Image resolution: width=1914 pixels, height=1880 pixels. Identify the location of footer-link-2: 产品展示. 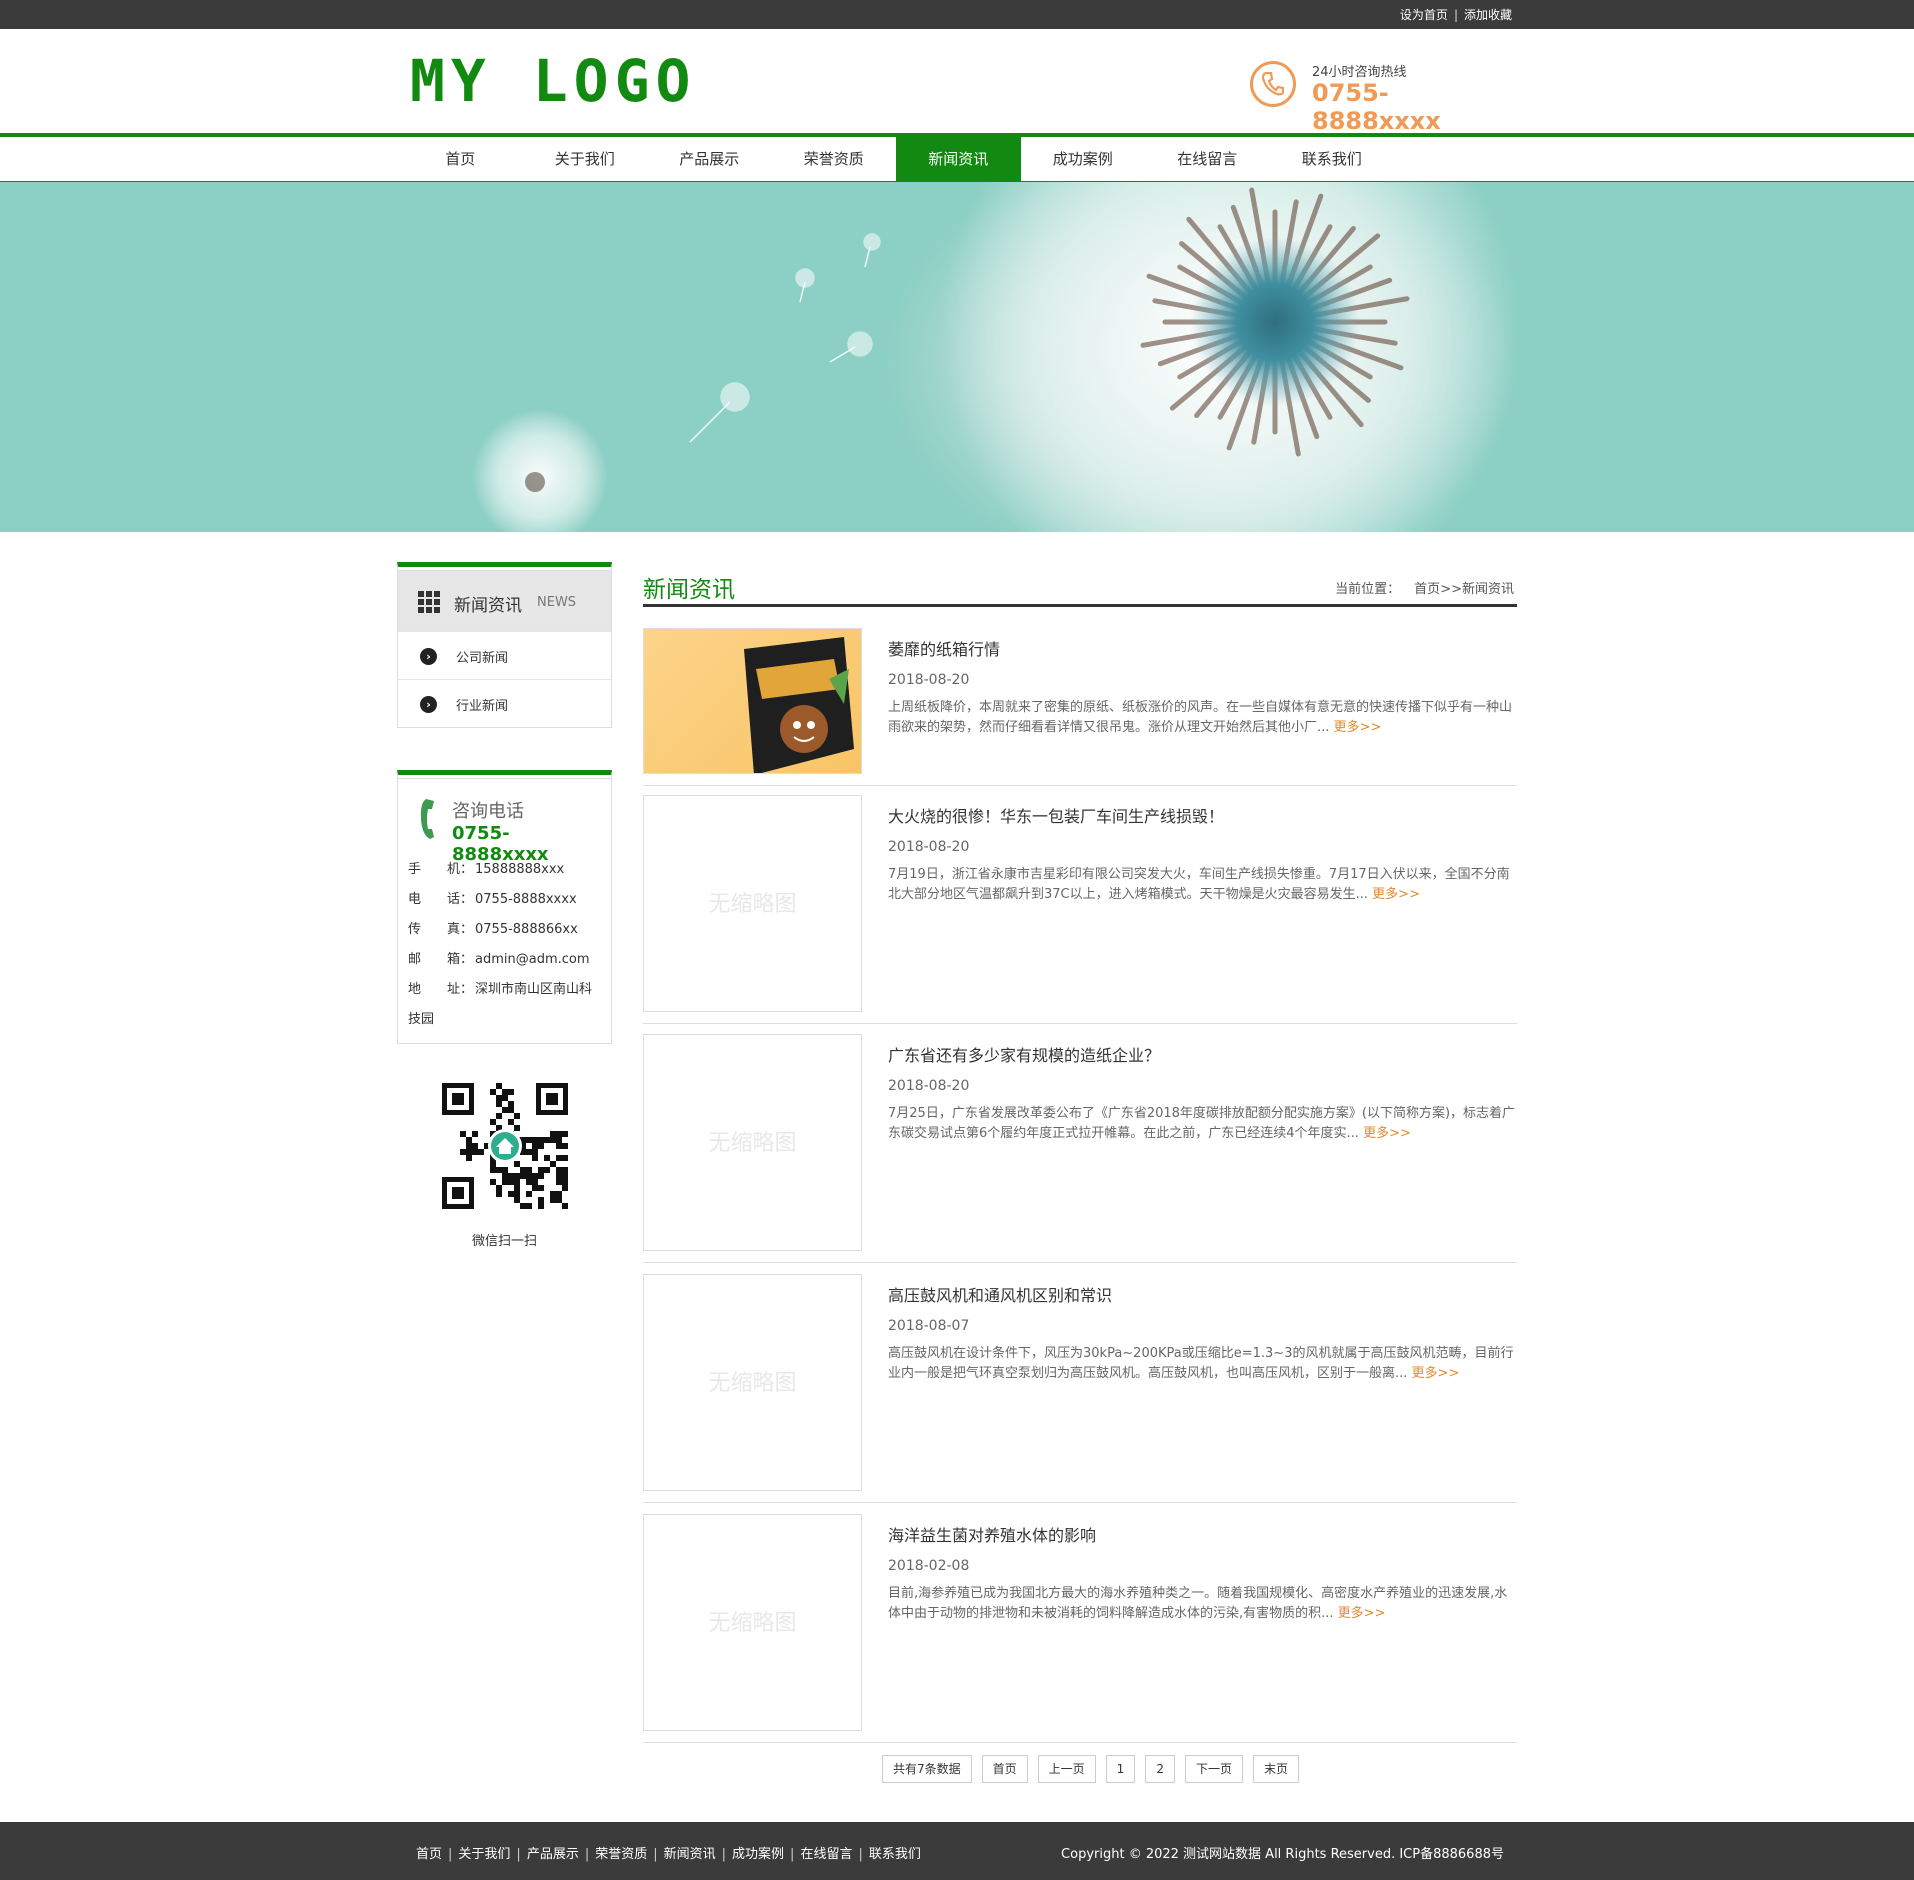
(553, 1854).